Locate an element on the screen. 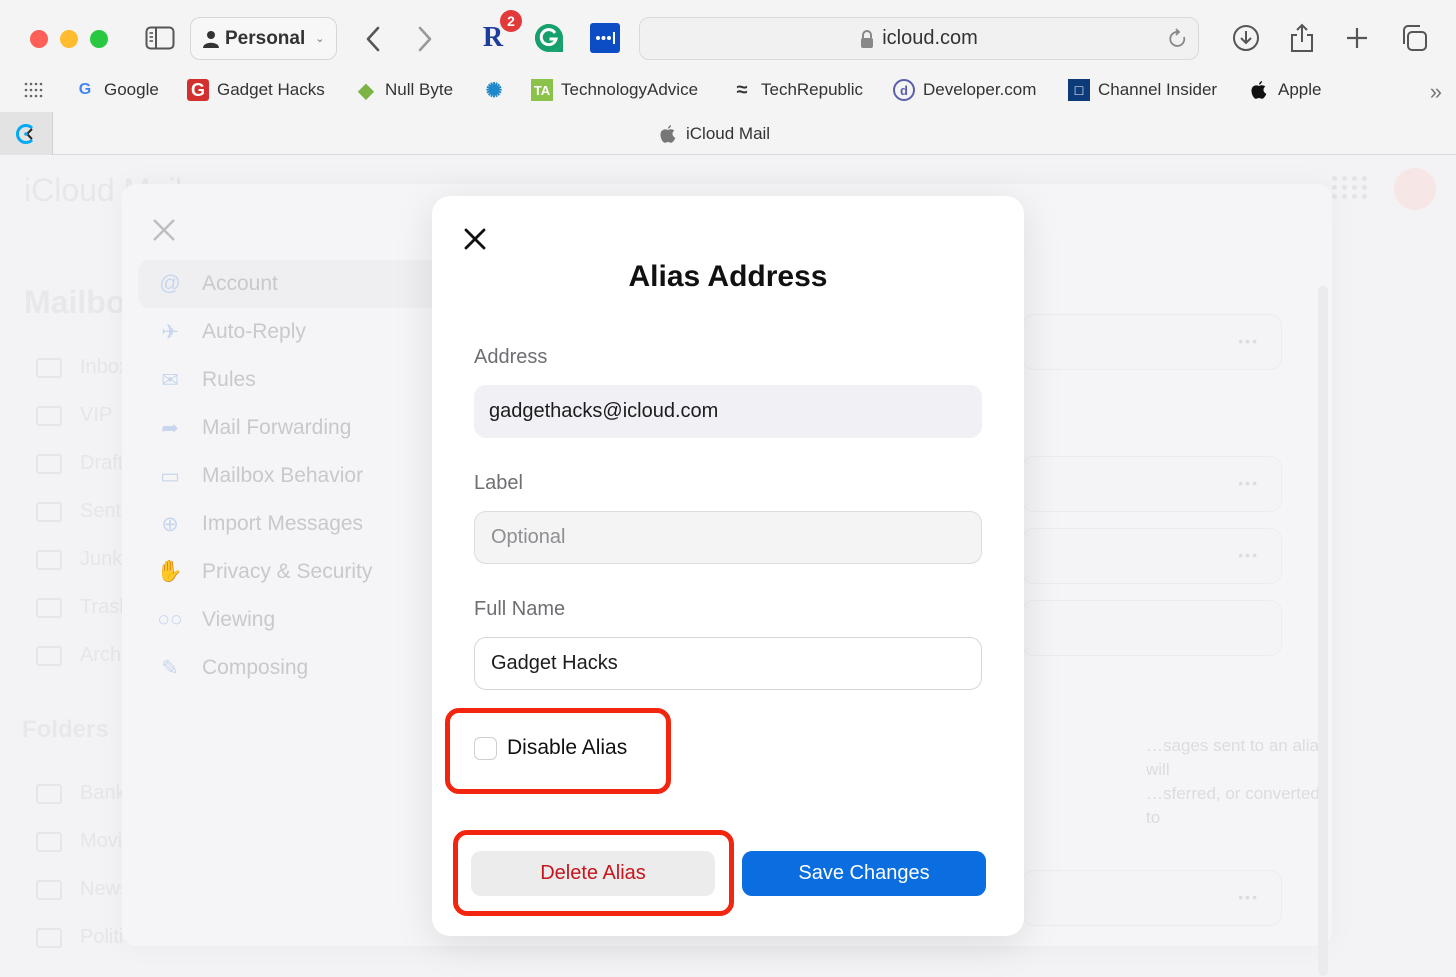 The image size is (1456, 977). label-label: Label is located at coordinates (498, 483).